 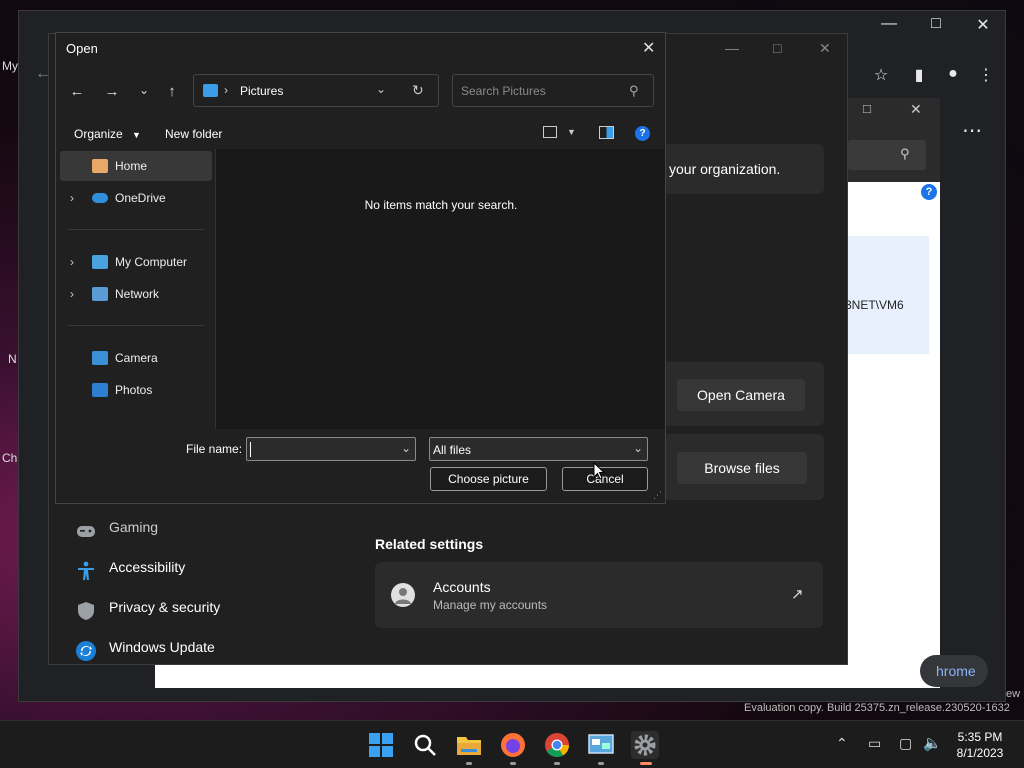 What do you see at coordinates (980, 745) in the screenshot?
I see `clock: 5:35 PM 8/1/2023` at bounding box center [980, 745].